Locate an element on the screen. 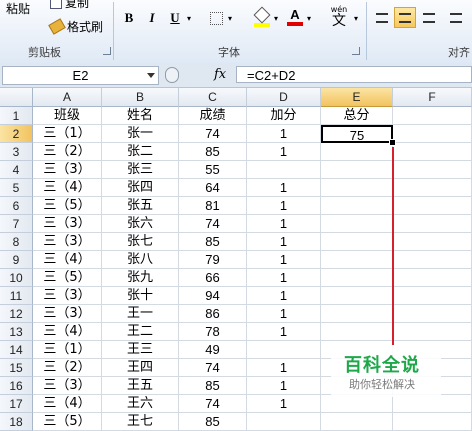 This screenshot has width=472, height=431. cell-d6: 1 is located at coordinates (284, 206).